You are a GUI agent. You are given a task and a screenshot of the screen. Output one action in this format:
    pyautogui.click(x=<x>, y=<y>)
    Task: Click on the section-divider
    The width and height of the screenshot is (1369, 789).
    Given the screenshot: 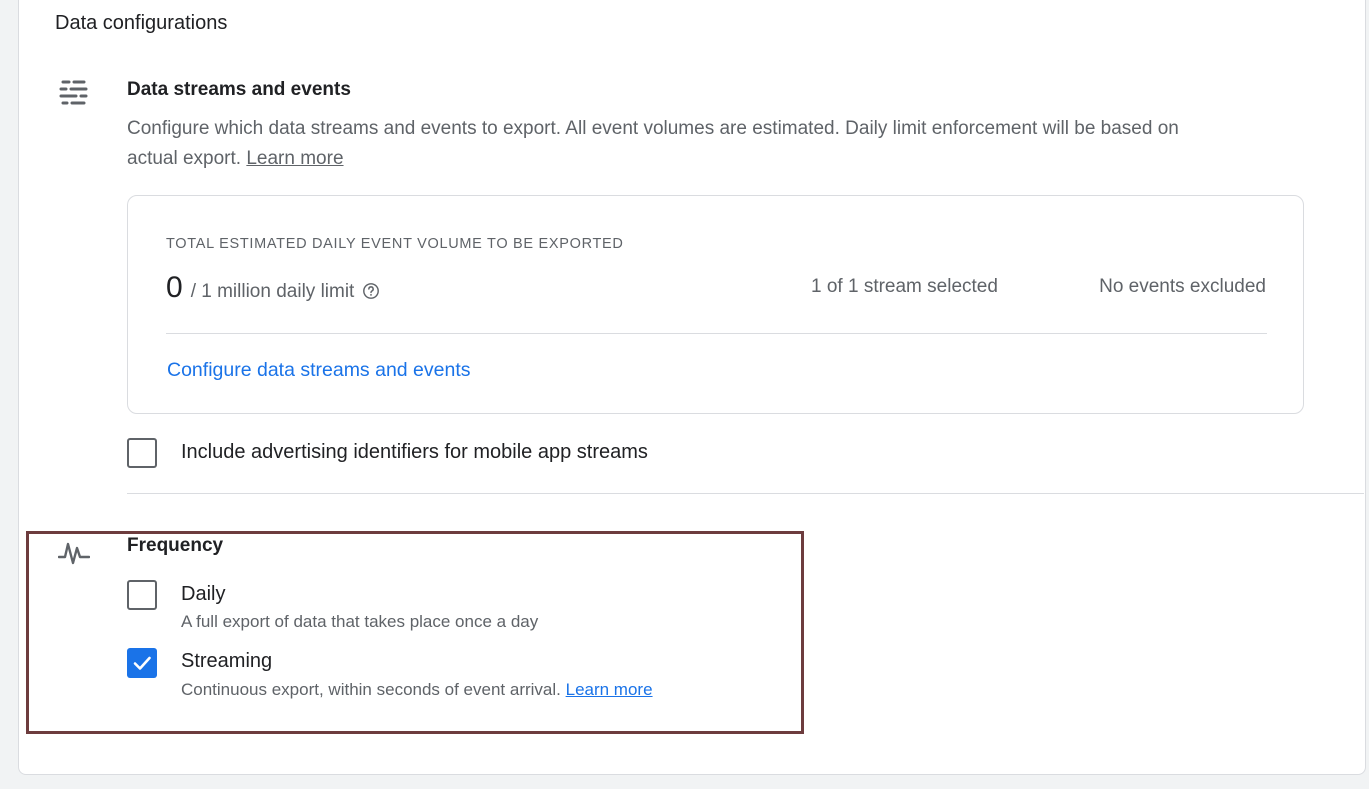 What is the action you would take?
    pyautogui.click(x=745, y=493)
    